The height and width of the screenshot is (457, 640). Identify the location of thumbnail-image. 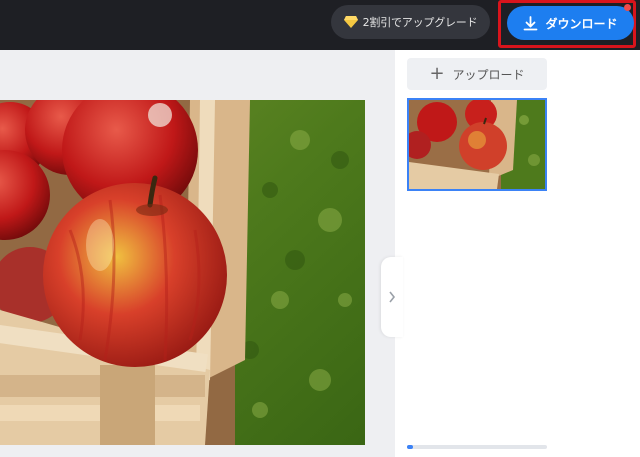
(477, 144).